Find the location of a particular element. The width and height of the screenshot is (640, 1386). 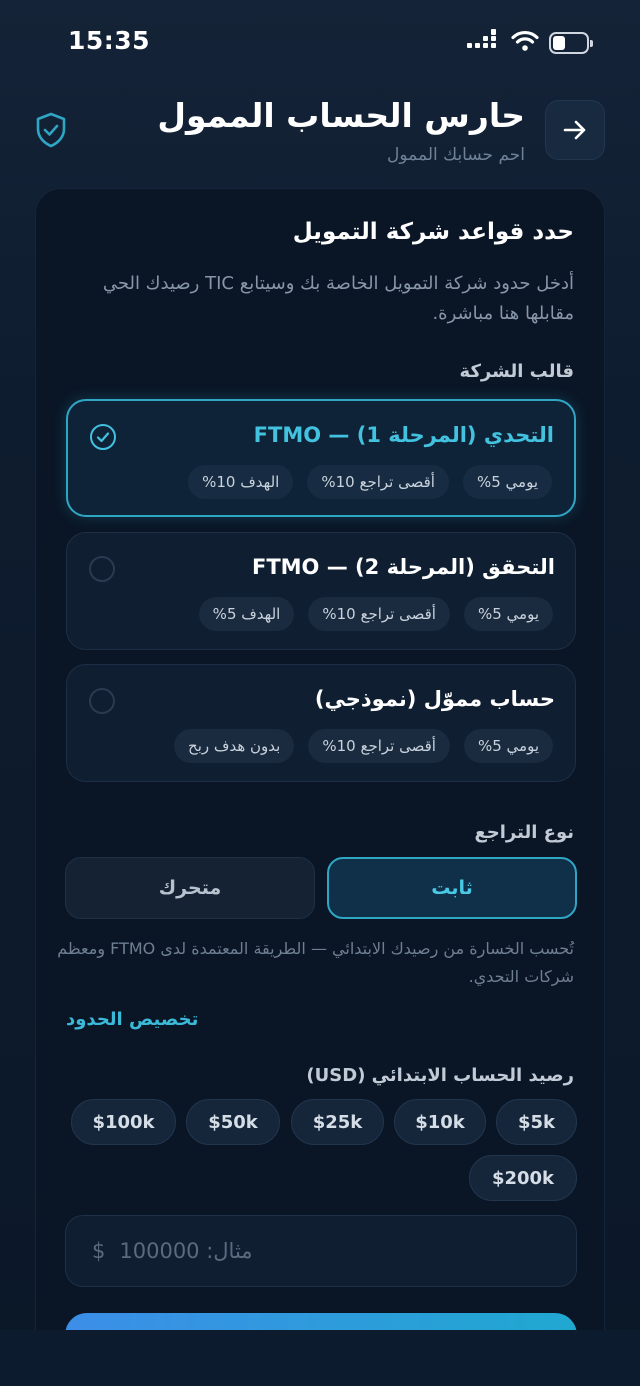

balance-label: رصيد الحساب الابتدائي (USD) is located at coordinates (440, 1075).